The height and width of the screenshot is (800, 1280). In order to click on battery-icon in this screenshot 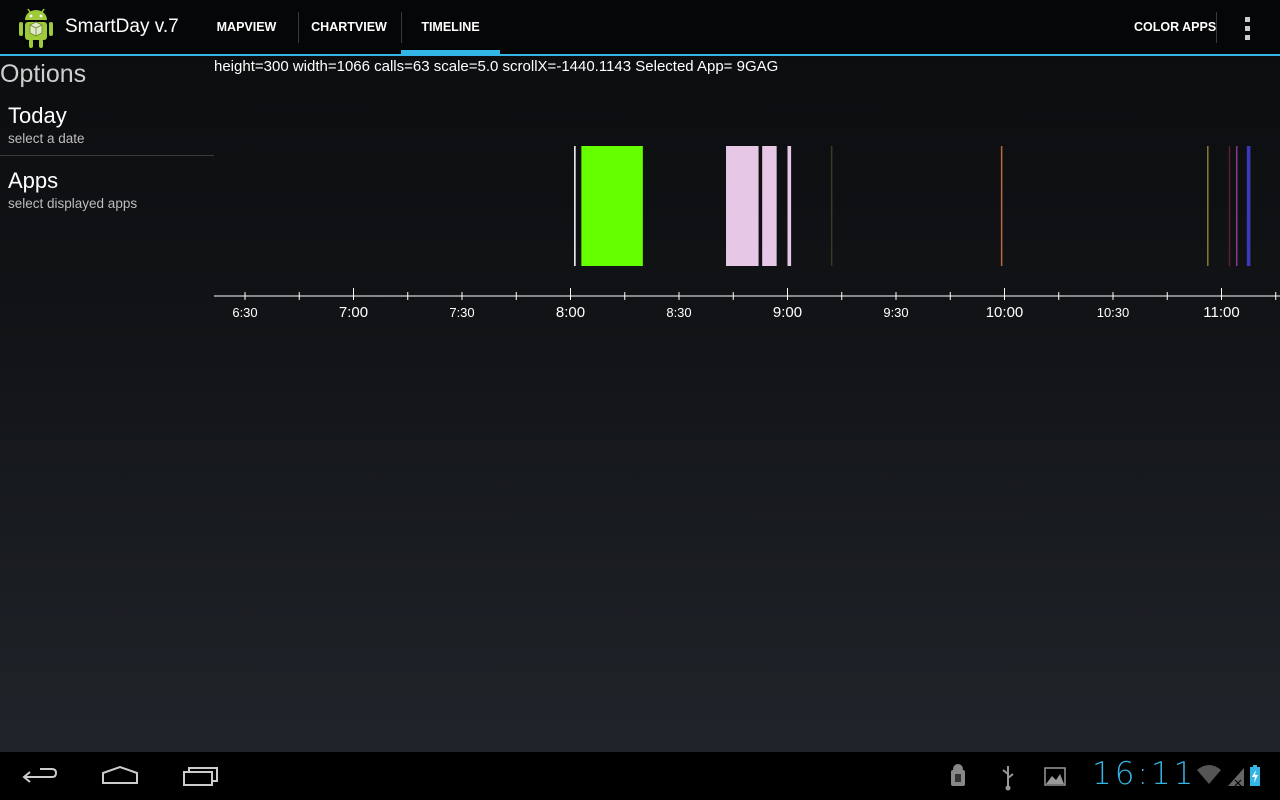, I will do `click(1255, 775)`.